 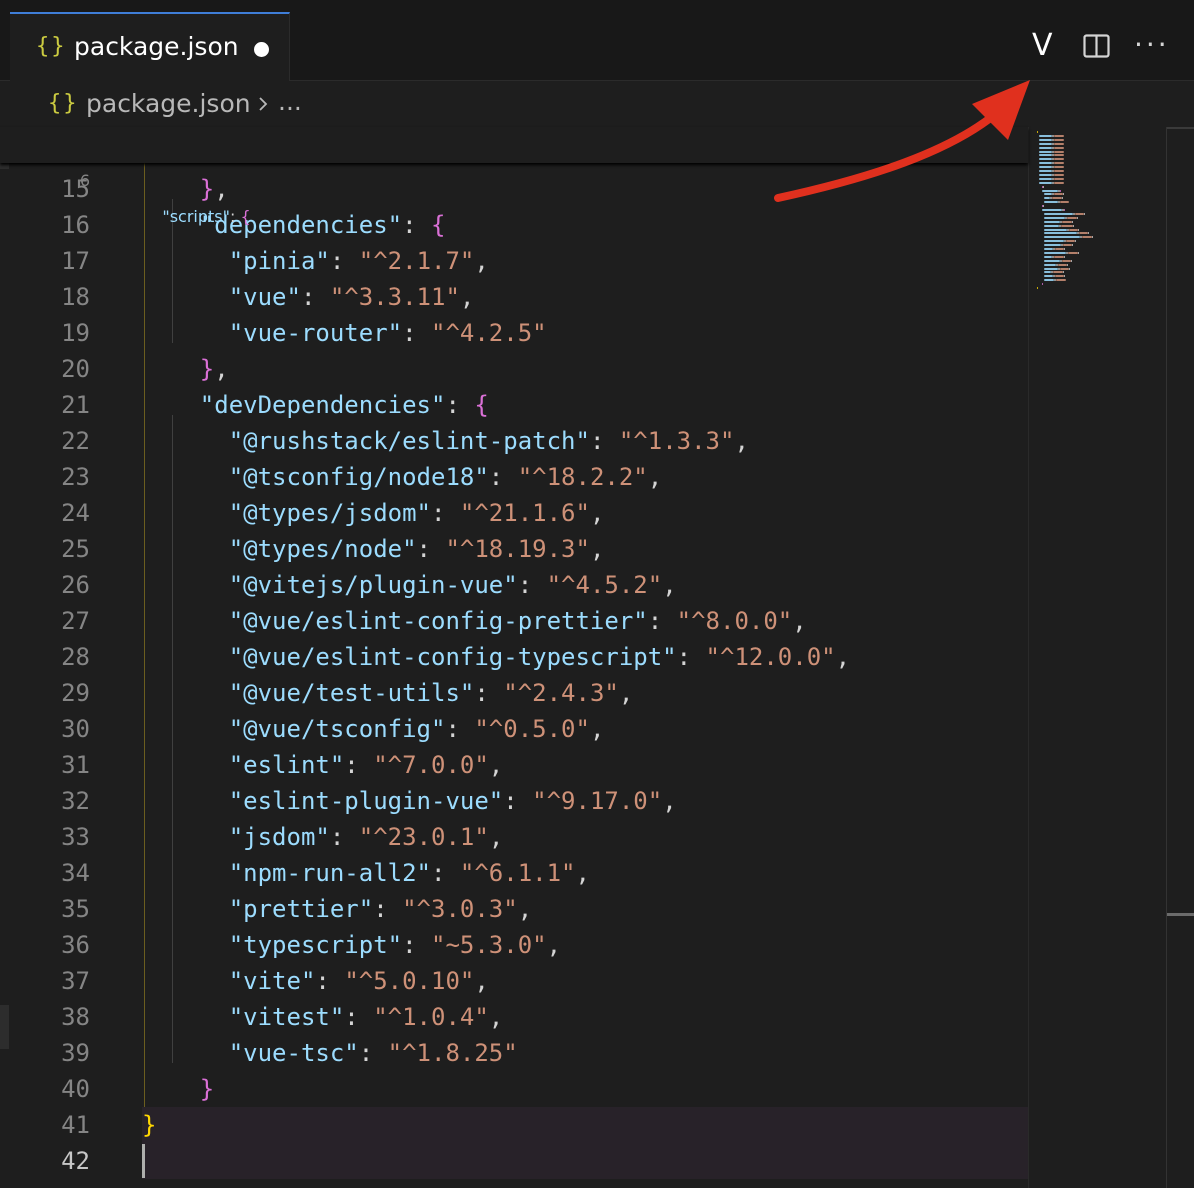 I want to click on split-editor-icon, so click(x=1096, y=46).